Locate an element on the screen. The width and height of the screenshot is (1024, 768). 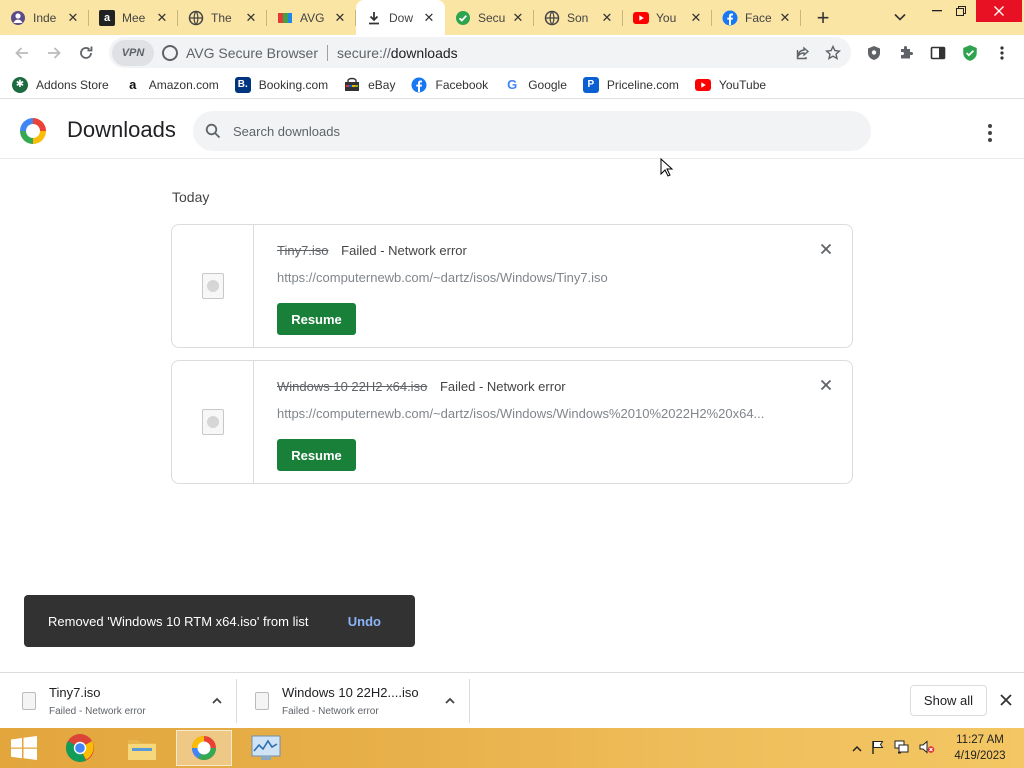
shelf-item-name: Tiny7.iso is located at coordinates (75, 692).